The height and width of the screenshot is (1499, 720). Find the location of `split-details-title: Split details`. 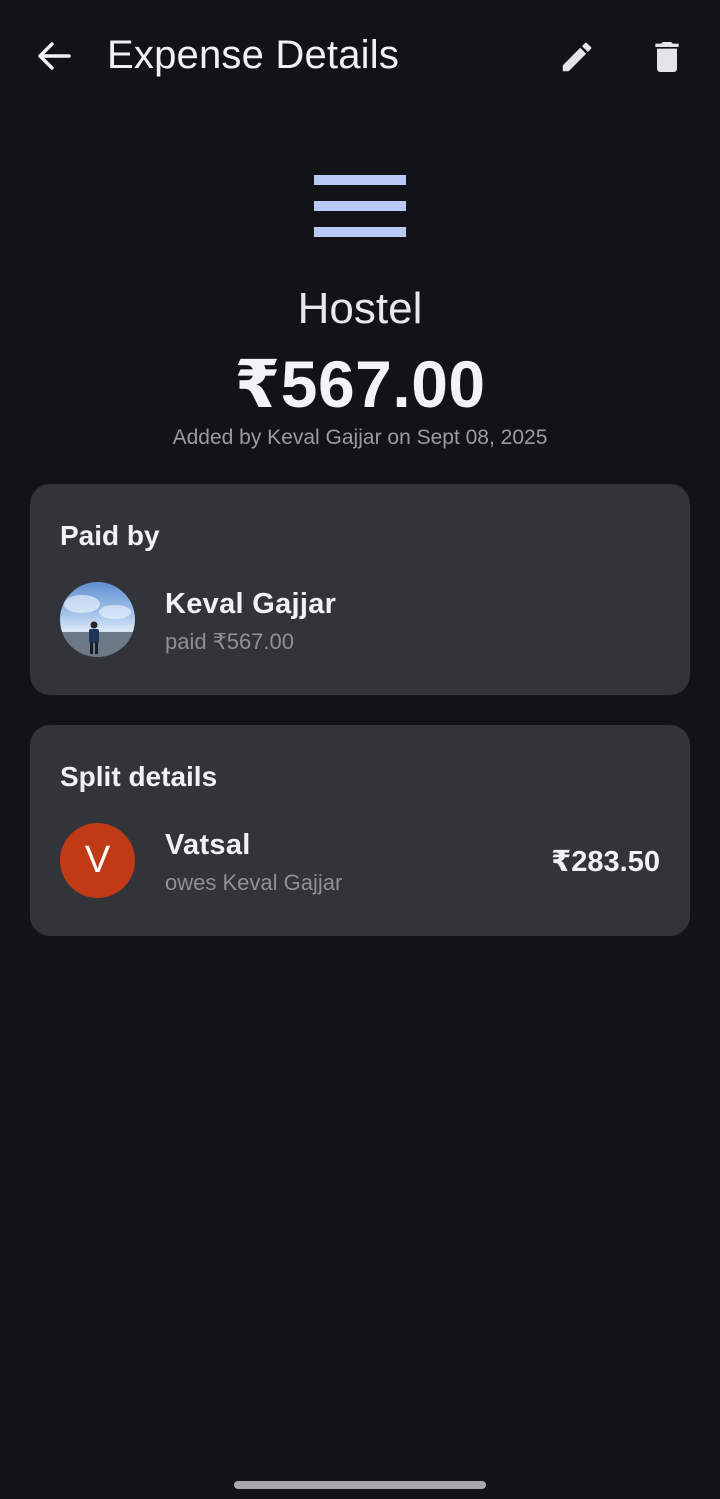

split-details-title: Split details is located at coordinates (139, 776).